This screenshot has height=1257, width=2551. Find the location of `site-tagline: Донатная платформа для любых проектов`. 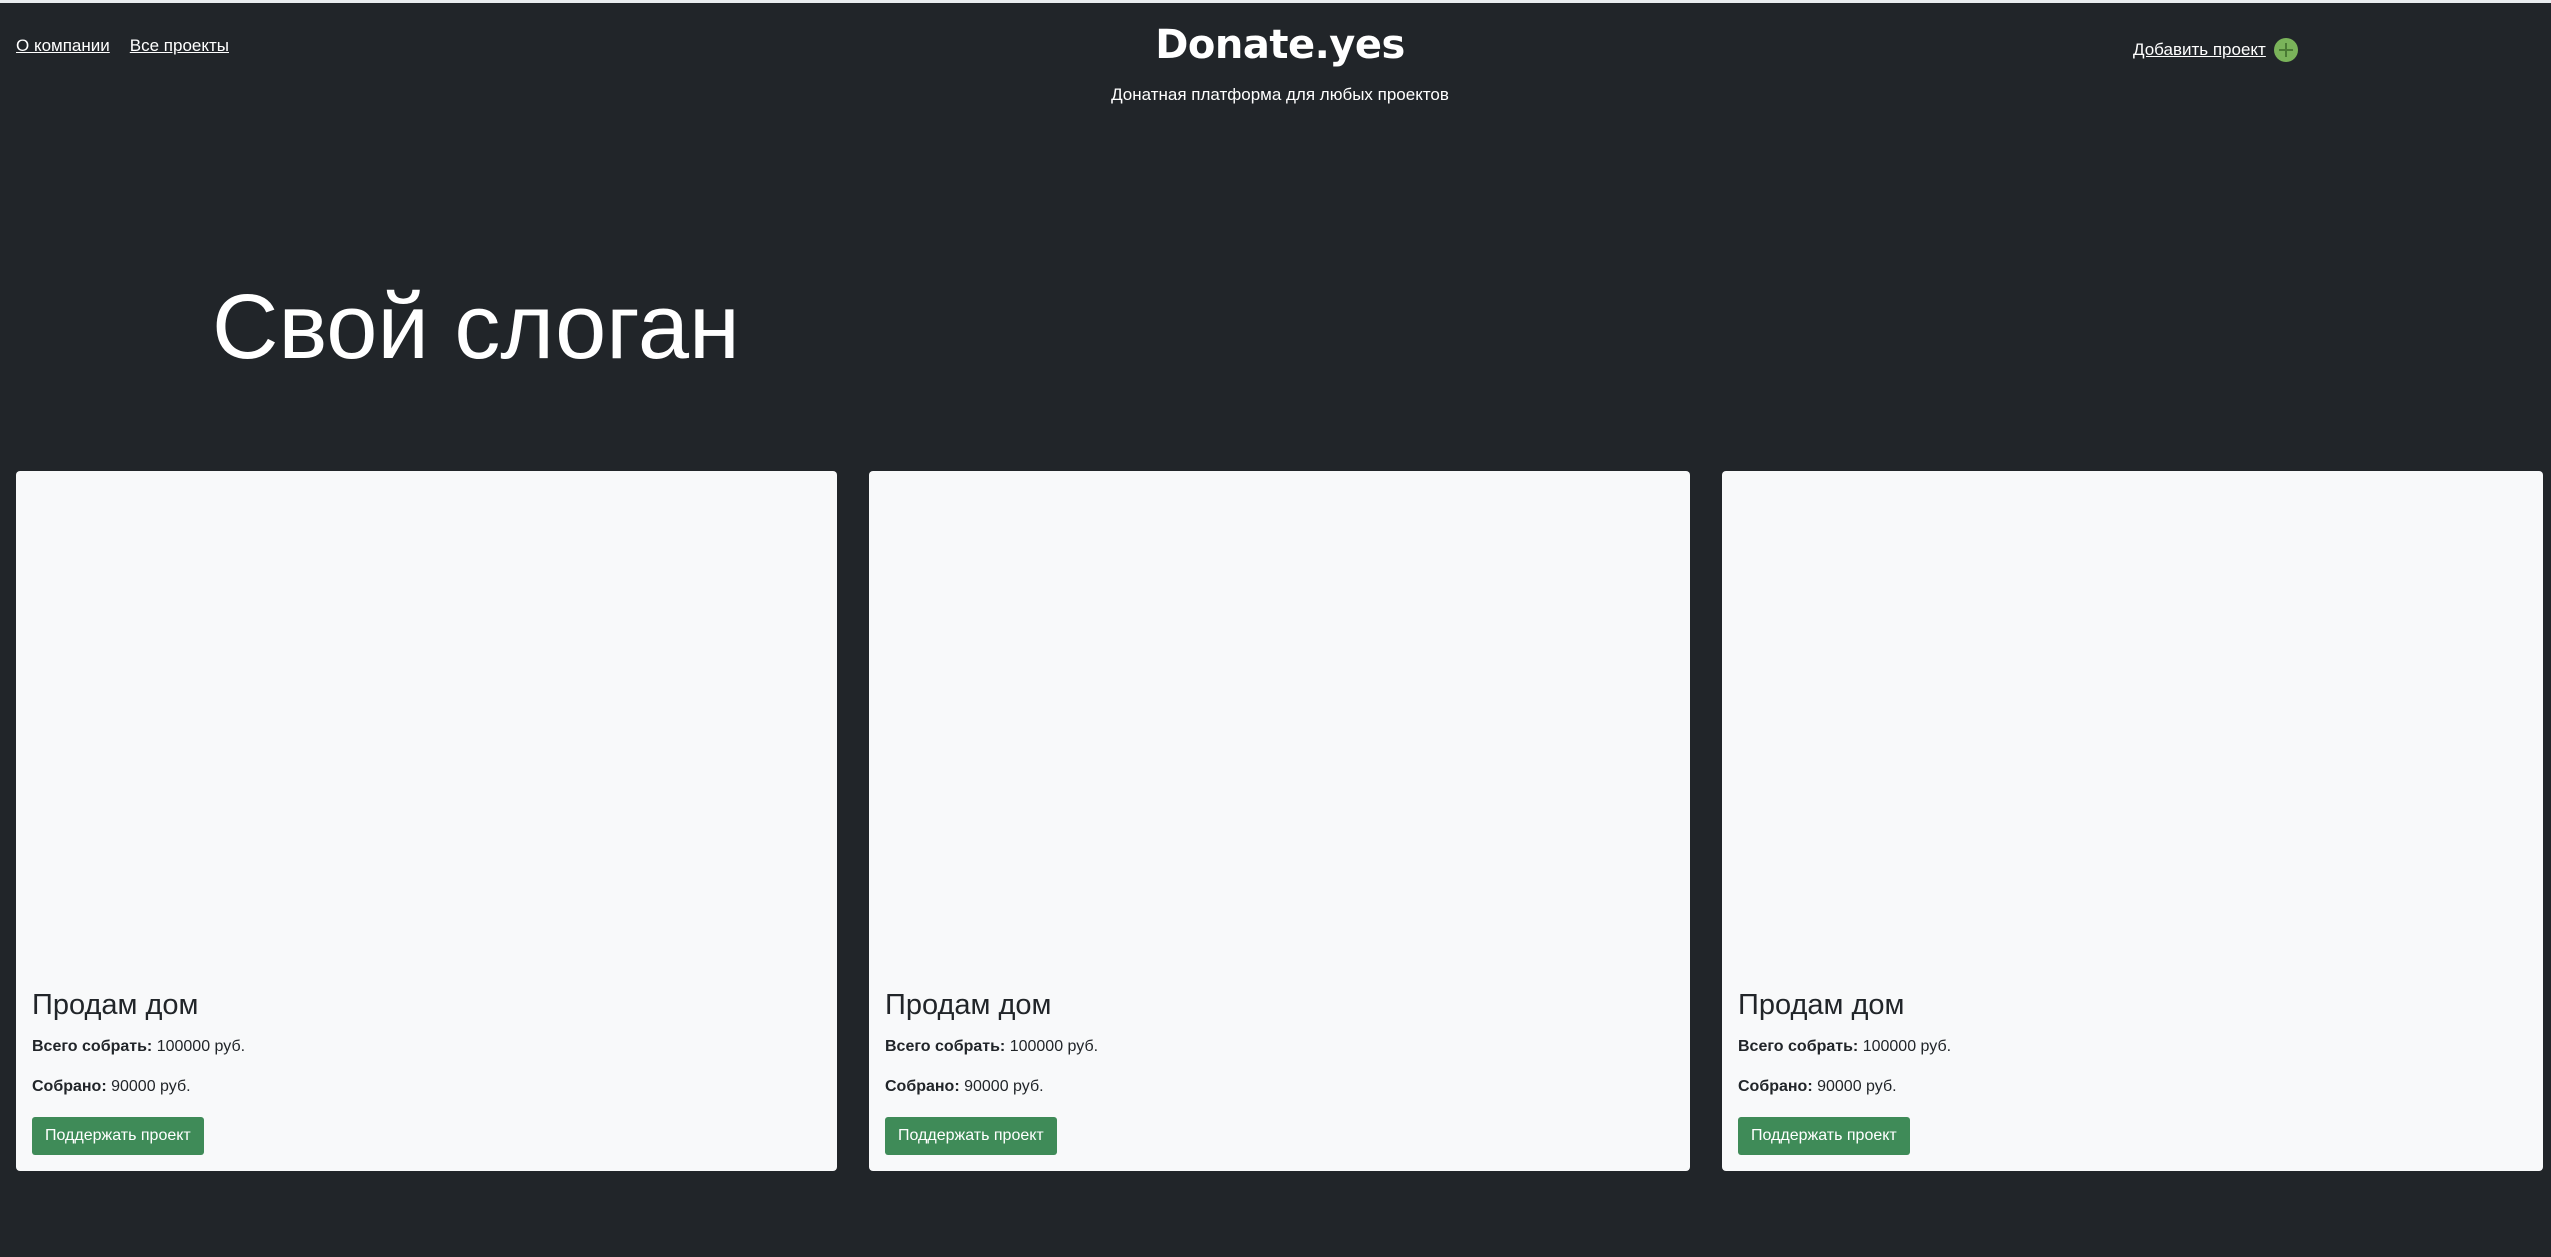

site-tagline: Донатная платформа для любых проектов is located at coordinates (1280, 94).